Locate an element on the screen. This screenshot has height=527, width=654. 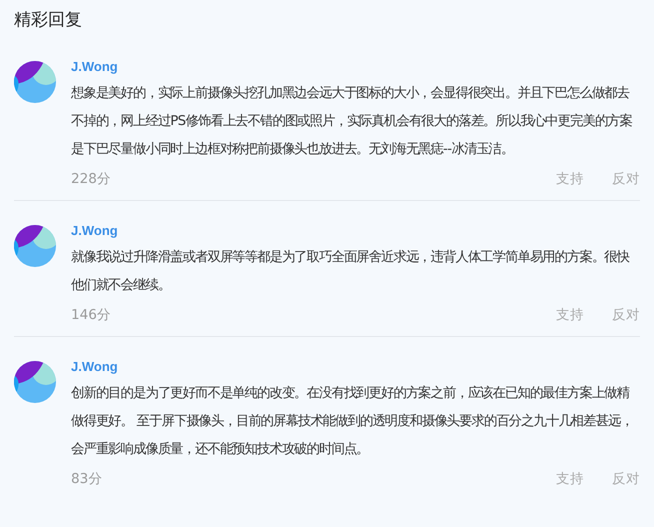
reply-text: 创新的目的是为了更好而不是单纯的改变。在没有找到更好的方案之前，应该在已知的最佳方案上做精做得更好。 至于屏下摄像头，目前的屏幕技术能做到的透明度和摄像头要求的百分之九十几相差甚远，会严重影响成像质量，还不能预知技术攻破的时间点。 is located at coordinates (352, 421).